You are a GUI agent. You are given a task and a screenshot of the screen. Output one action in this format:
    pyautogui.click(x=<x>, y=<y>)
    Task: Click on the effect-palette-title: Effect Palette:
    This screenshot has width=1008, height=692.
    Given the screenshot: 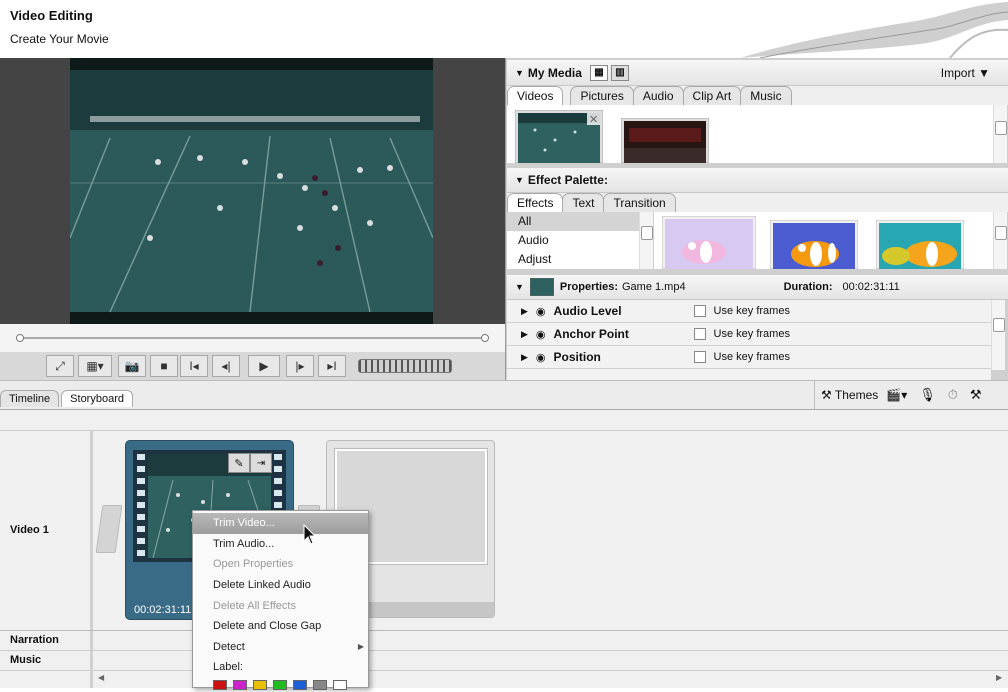 What is the action you would take?
    pyautogui.click(x=567, y=180)
    